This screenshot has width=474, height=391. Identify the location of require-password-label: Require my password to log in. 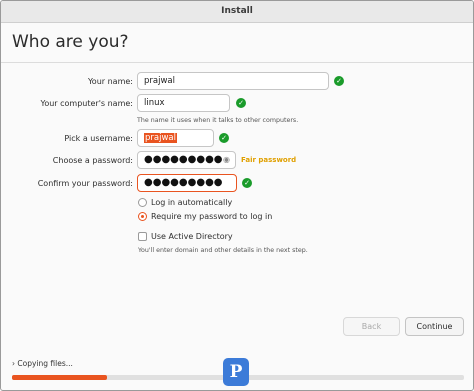
(211, 216).